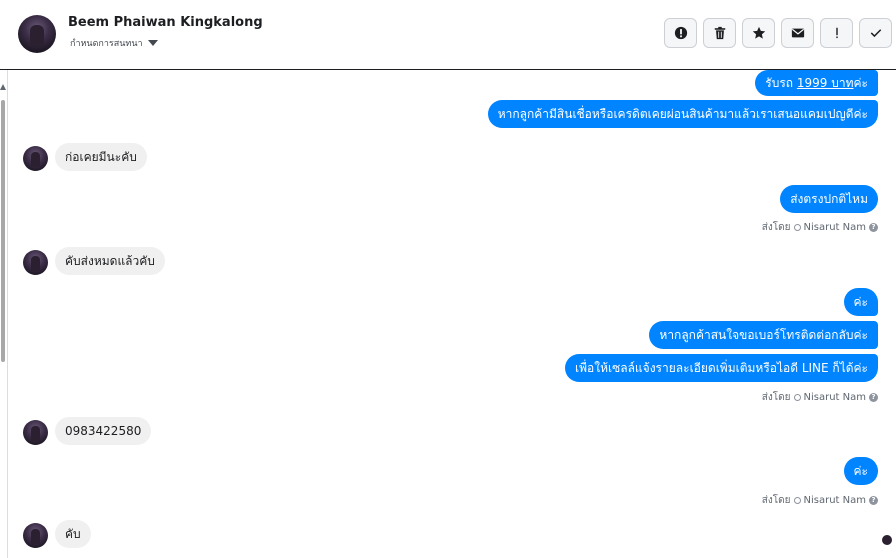  What do you see at coordinates (101, 157) in the screenshot?
I see `incoming-message: ก่อเคยมีนะคับ` at bounding box center [101, 157].